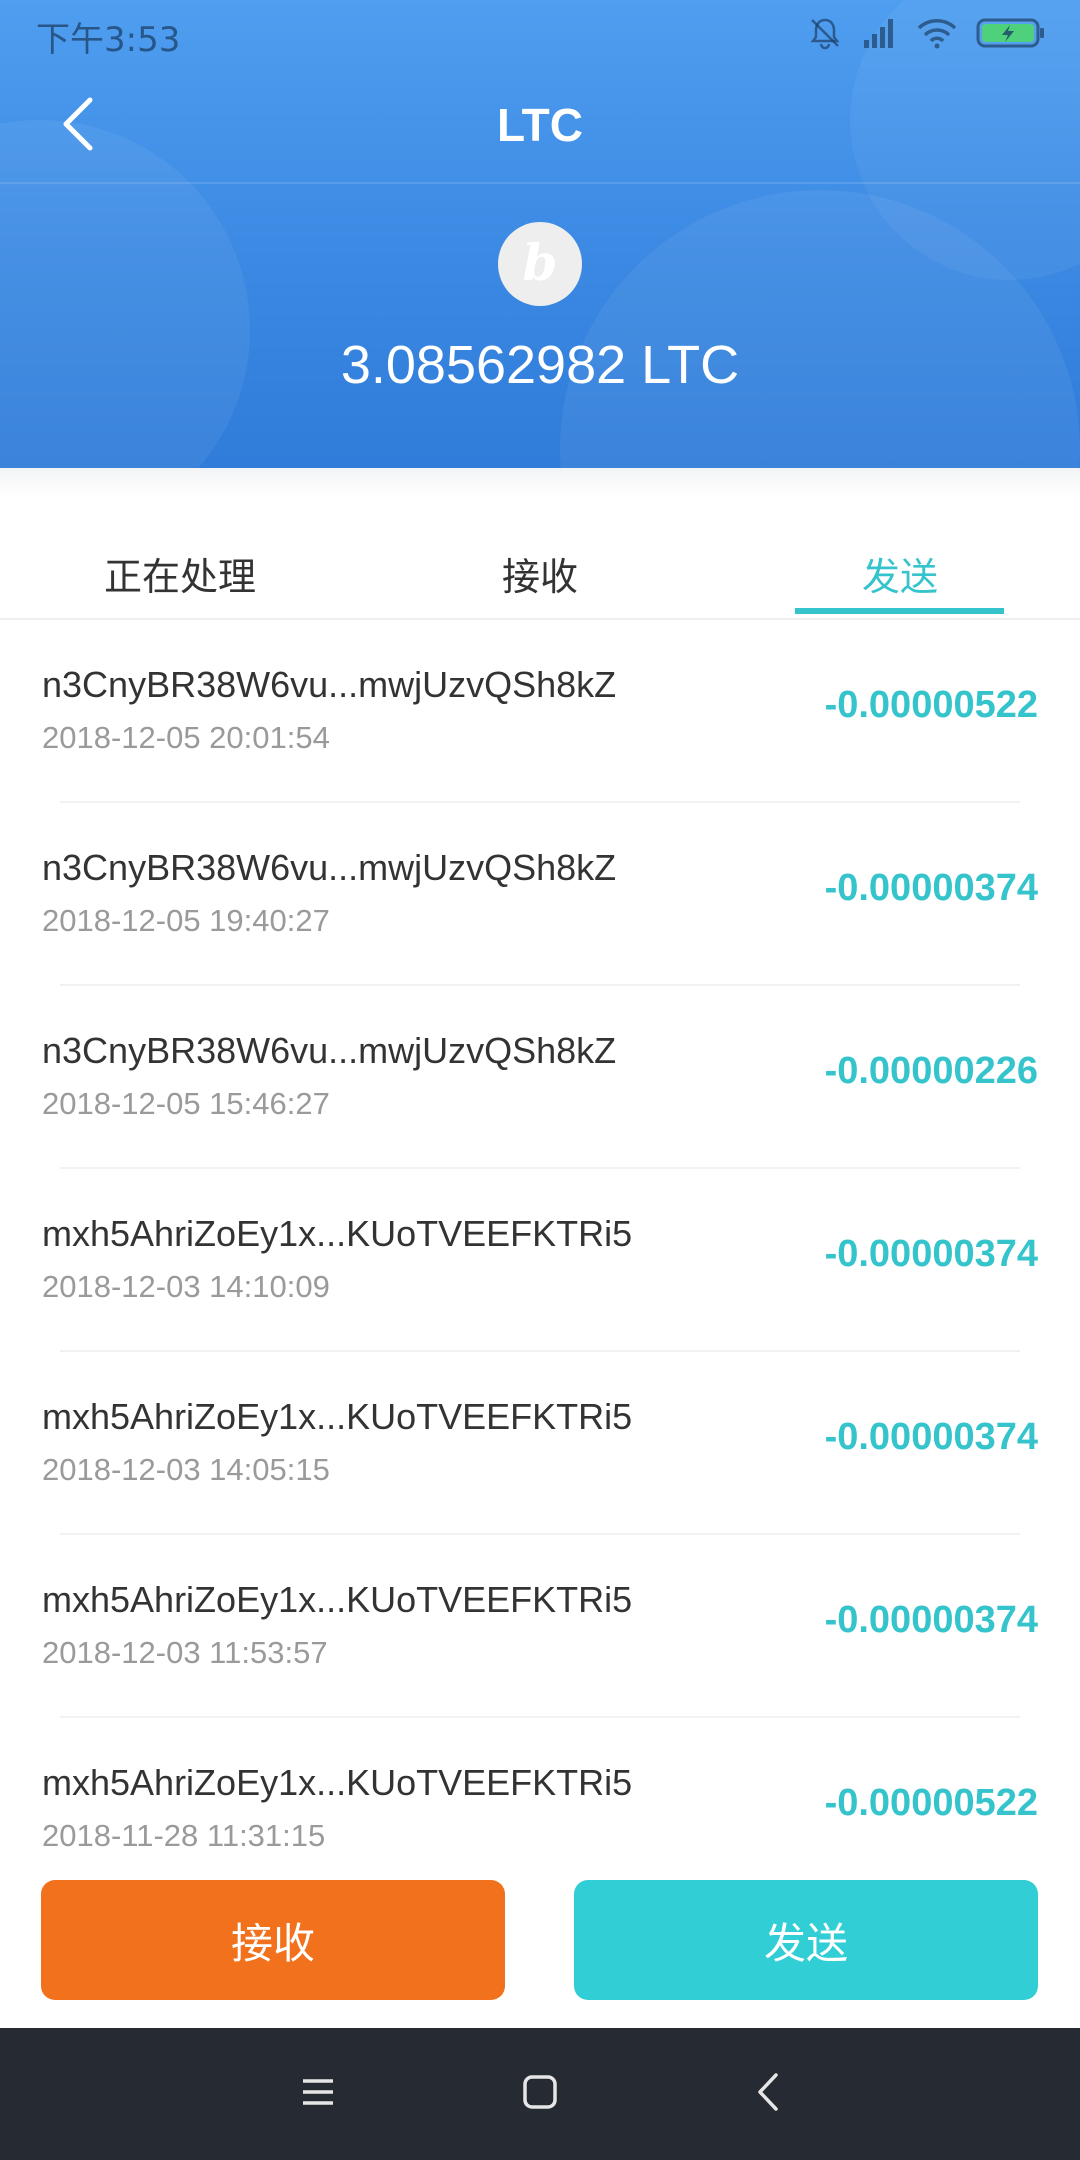  Describe the element at coordinates (186, 1469) in the screenshot. I see `transaction-time: 2018-12-03 14:05:15` at that location.